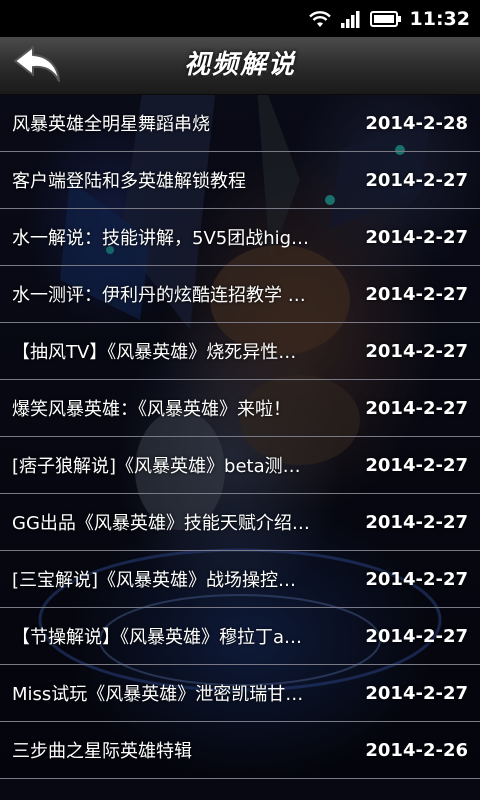 The image size is (480, 800). Describe the element at coordinates (129, 181) in the screenshot. I see `video-title: 客户端登陆和多英雄解锁教程` at that location.